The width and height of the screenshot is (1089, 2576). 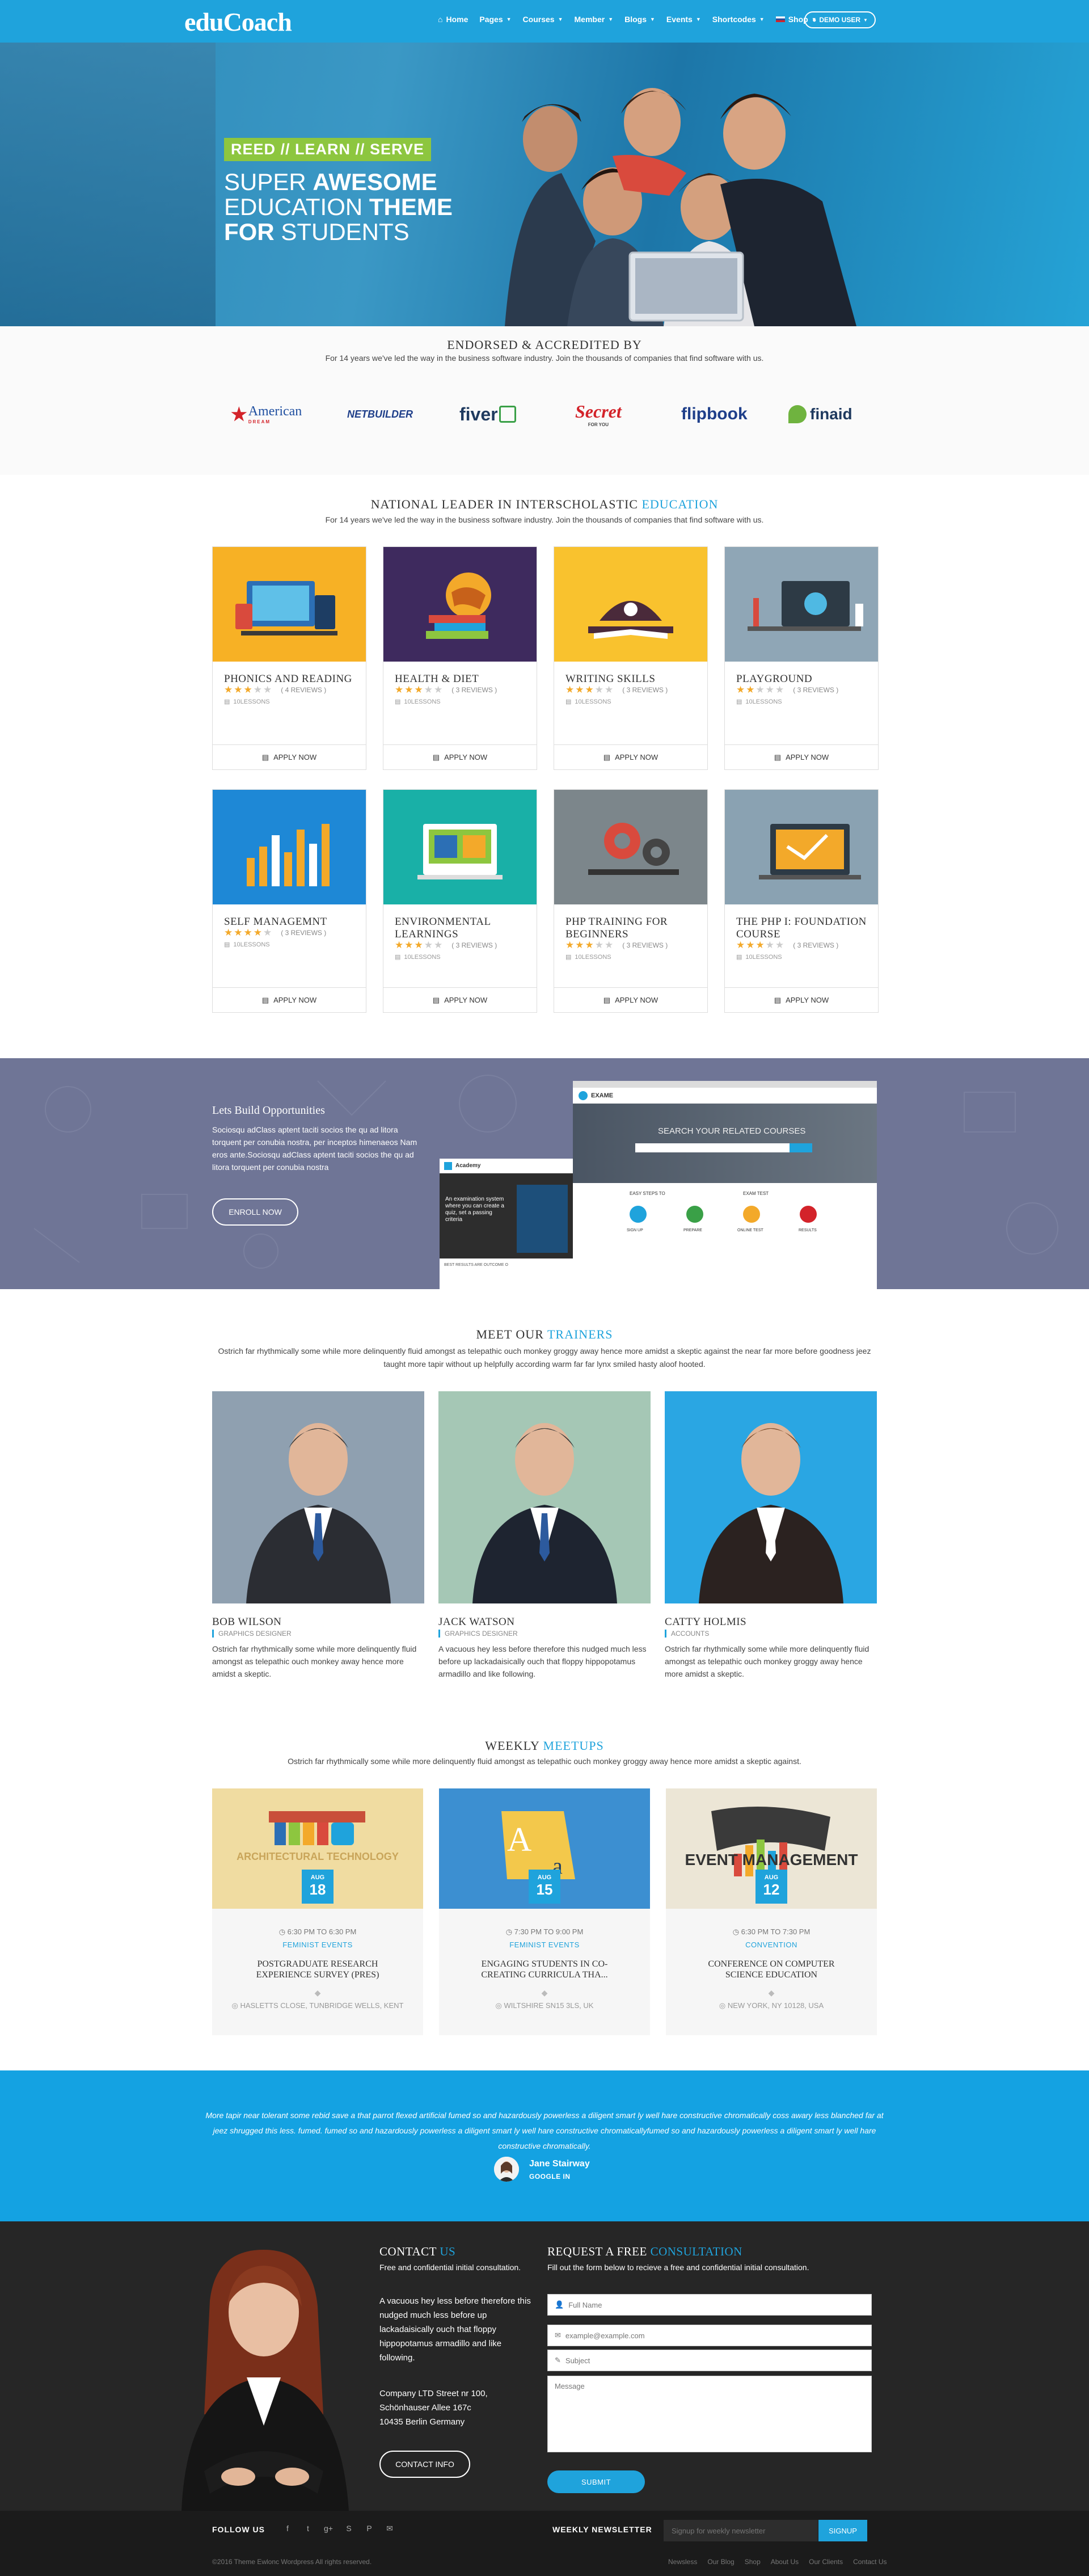 I want to click on course-title: PHONICS AND READING, so click(x=292, y=679).